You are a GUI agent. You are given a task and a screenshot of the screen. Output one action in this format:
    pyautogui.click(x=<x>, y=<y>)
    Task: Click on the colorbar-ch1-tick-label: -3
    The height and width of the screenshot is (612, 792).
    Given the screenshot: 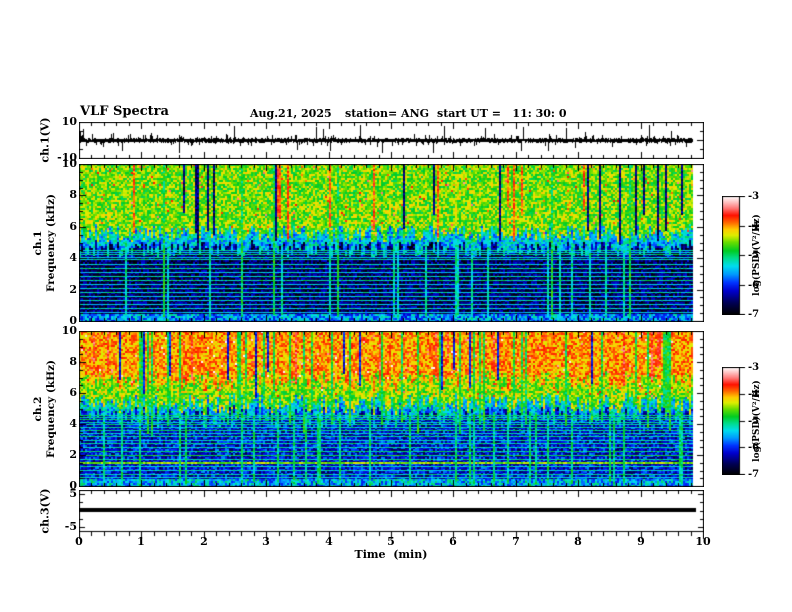 What is the action you would take?
    pyautogui.click(x=754, y=196)
    